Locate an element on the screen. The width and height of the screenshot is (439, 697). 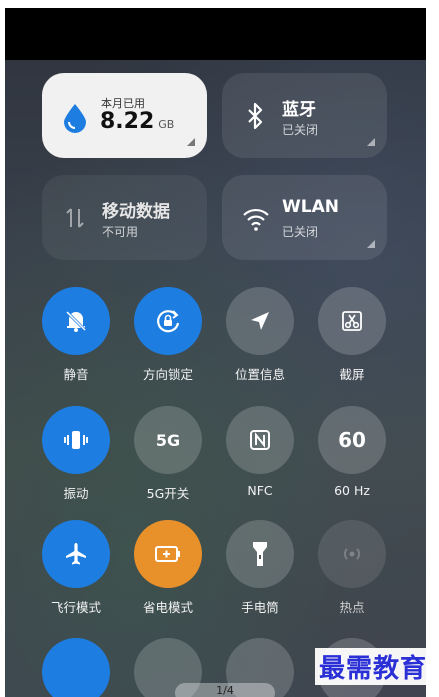
vibrate-icon is located at coordinates (76, 440).